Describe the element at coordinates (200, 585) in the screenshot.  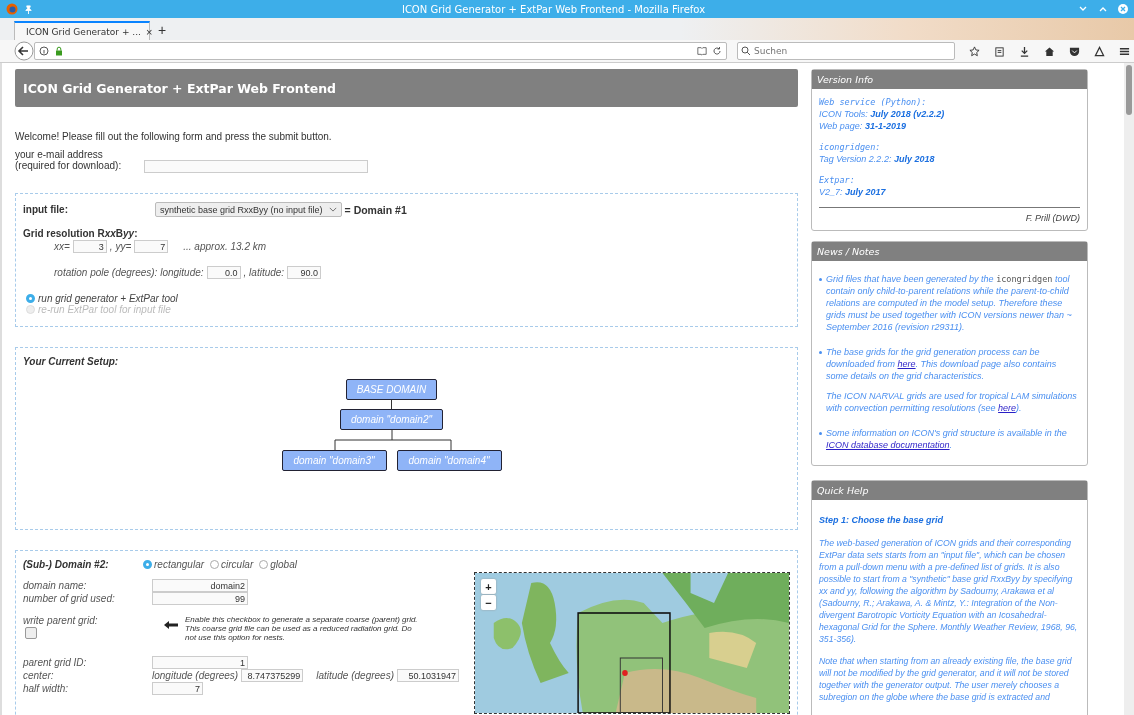
I see `domain-name-field: domain2` at that location.